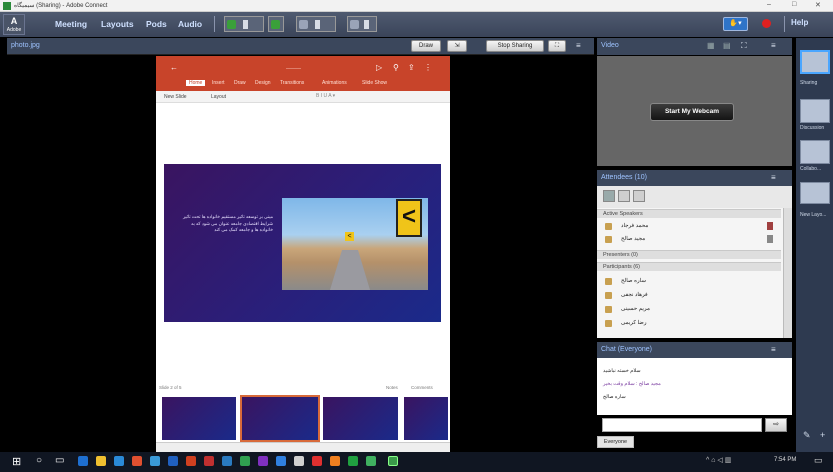  What do you see at coordinates (815, 152) in the screenshot?
I see `layout-collaboration` at bounding box center [815, 152].